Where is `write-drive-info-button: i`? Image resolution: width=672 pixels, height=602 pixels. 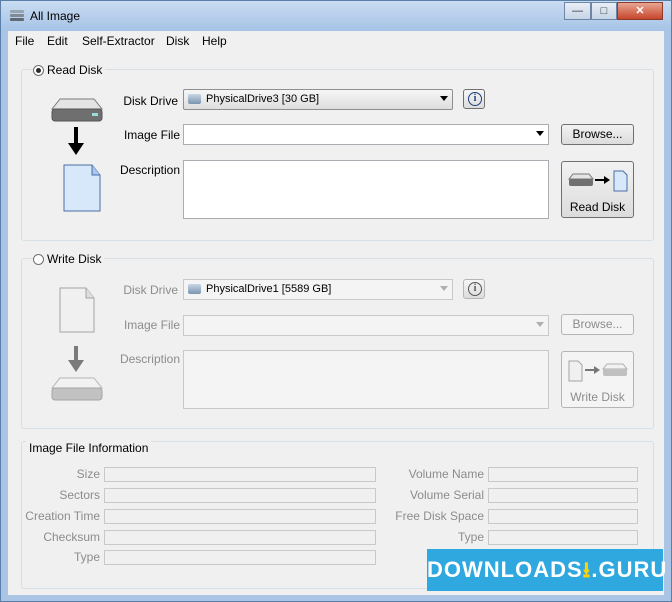 write-drive-info-button: i is located at coordinates (474, 289).